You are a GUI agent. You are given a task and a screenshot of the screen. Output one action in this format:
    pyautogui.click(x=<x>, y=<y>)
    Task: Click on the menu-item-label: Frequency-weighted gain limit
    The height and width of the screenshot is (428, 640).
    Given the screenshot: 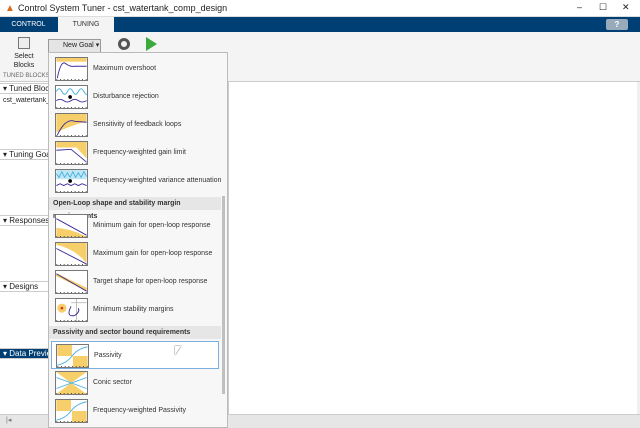 What is the action you would take?
    pyautogui.click(x=139, y=152)
    